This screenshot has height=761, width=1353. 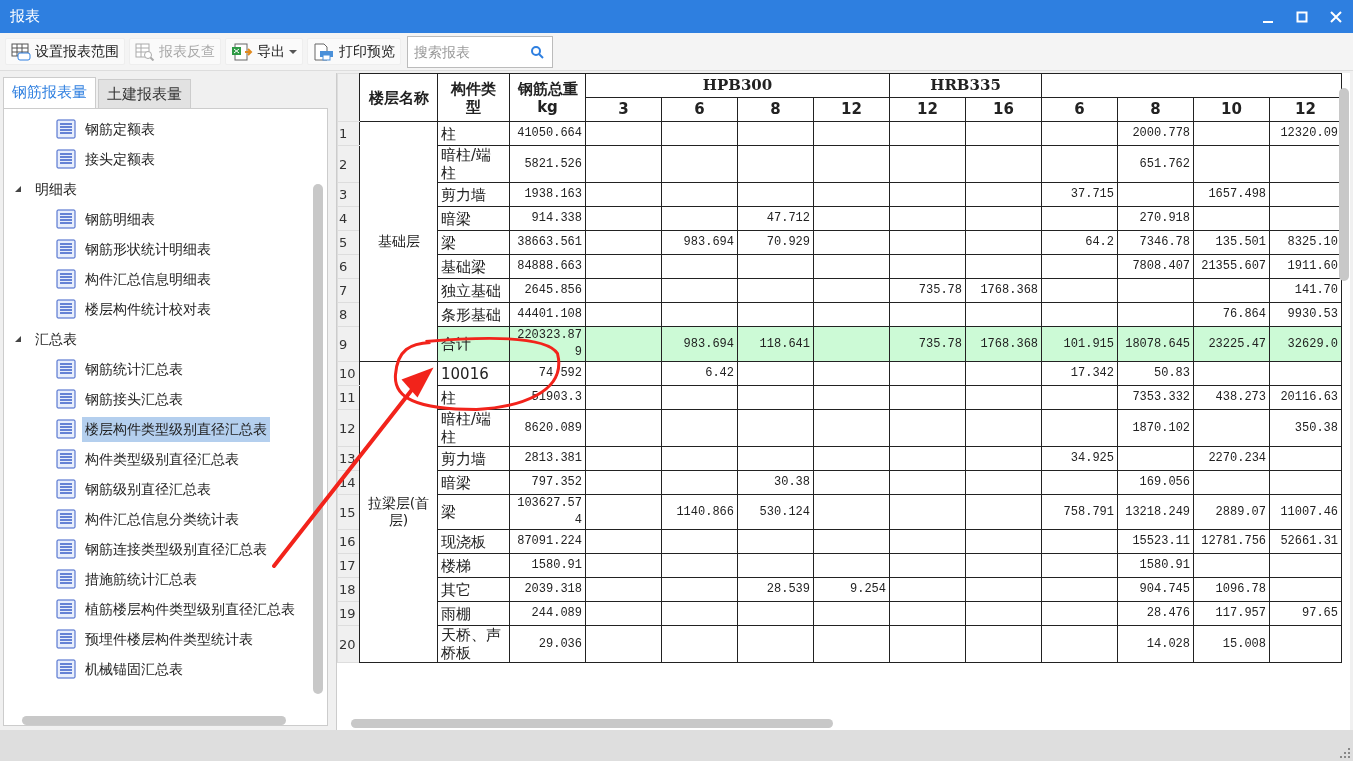 I want to click on tree-item: 楼层构件类型级别直径汇总表, so click(x=176, y=429).